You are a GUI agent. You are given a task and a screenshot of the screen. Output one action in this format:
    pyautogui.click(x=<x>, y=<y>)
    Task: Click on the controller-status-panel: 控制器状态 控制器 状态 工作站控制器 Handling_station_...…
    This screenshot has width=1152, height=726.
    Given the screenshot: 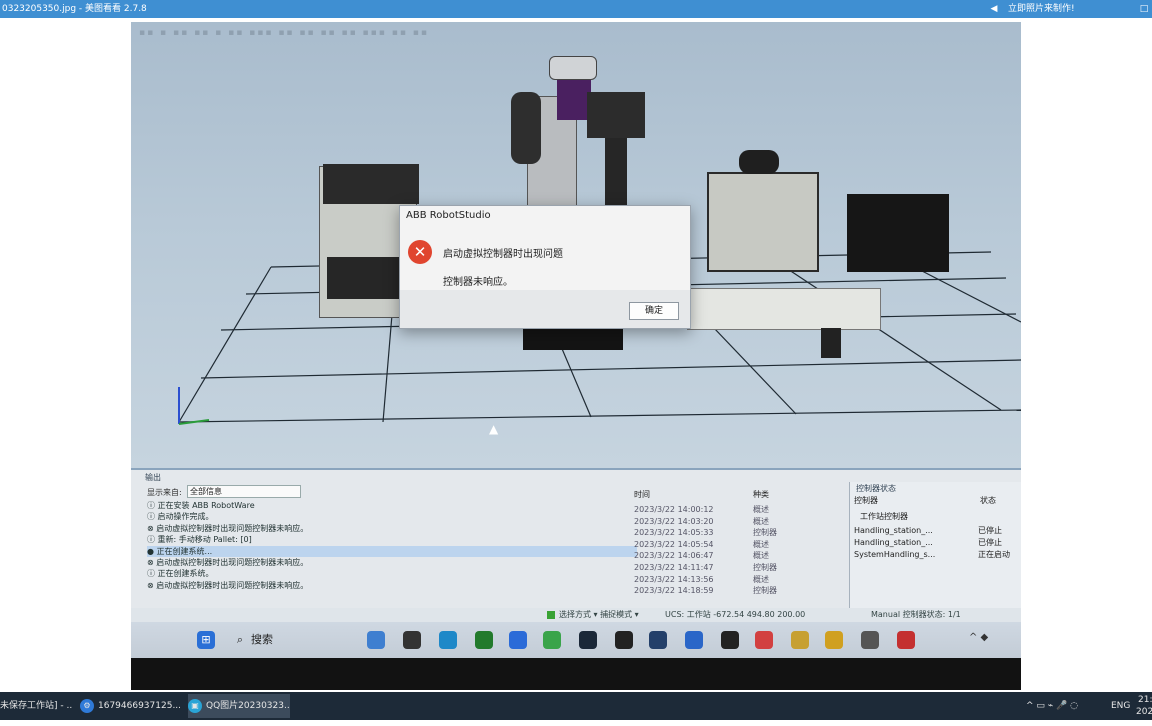 What is the action you would take?
    pyautogui.click(x=935, y=546)
    